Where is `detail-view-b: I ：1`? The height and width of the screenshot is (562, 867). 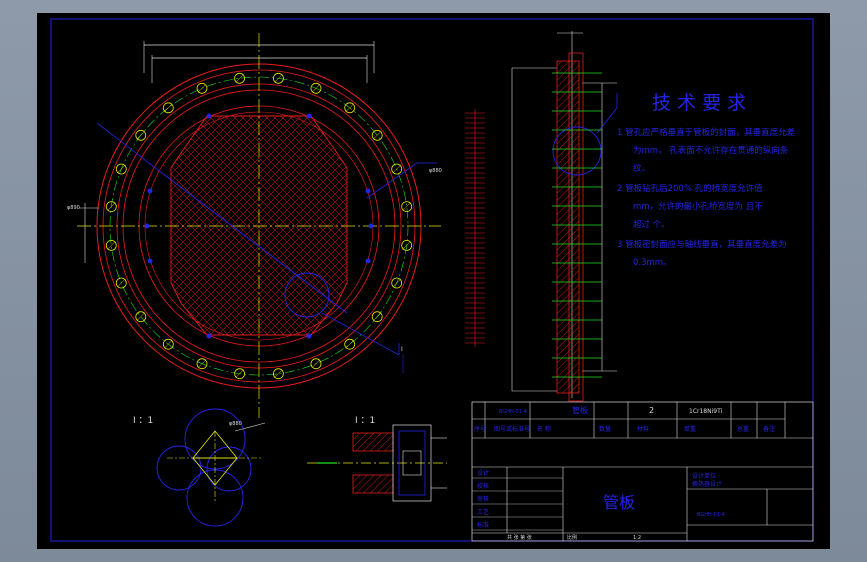 detail-view-b: I ：1 is located at coordinates (377, 459).